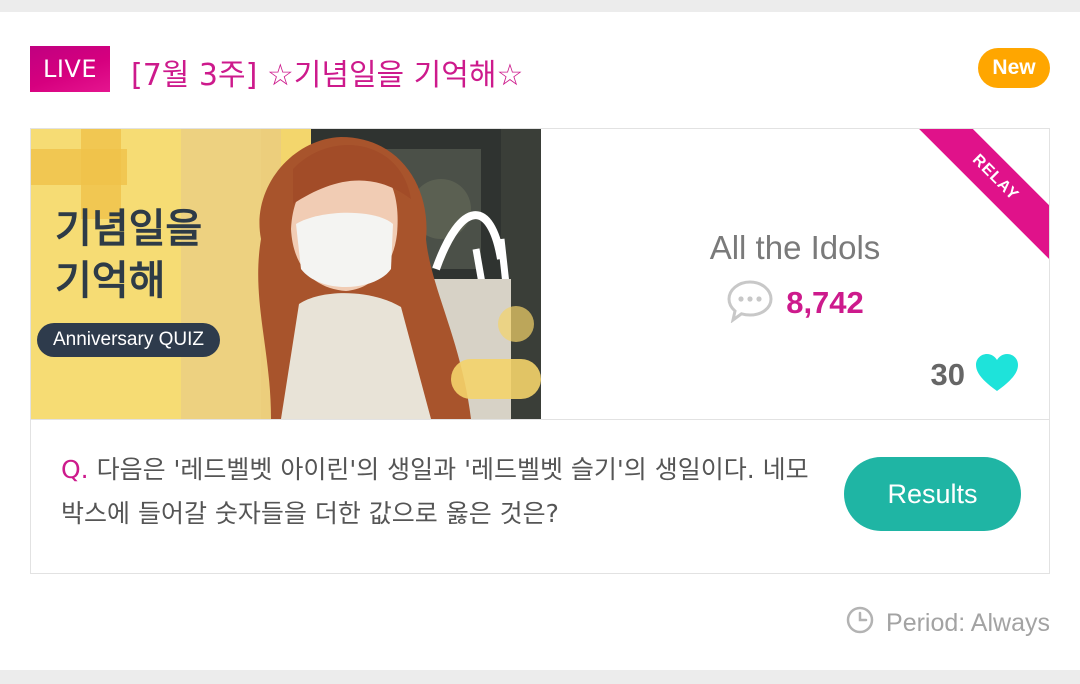  Describe the element at coordinates (750, 303) in the screenshot. I see `comment-bubble-icon` at that location.